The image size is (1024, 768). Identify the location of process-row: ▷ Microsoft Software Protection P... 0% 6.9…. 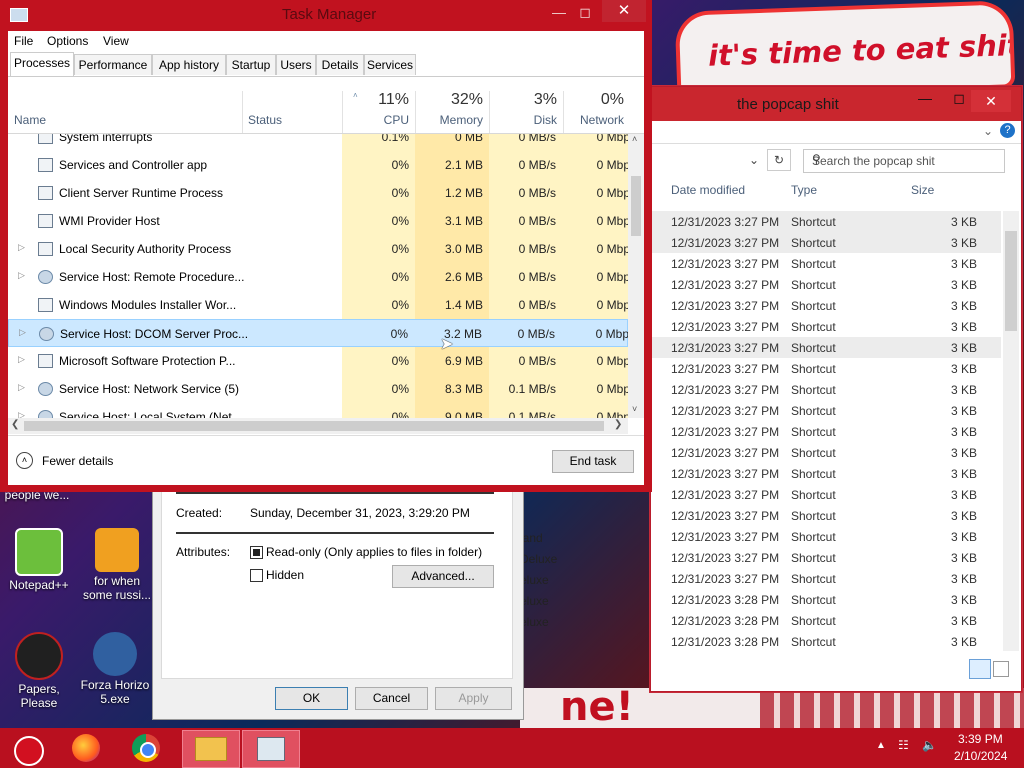
(318, 361).